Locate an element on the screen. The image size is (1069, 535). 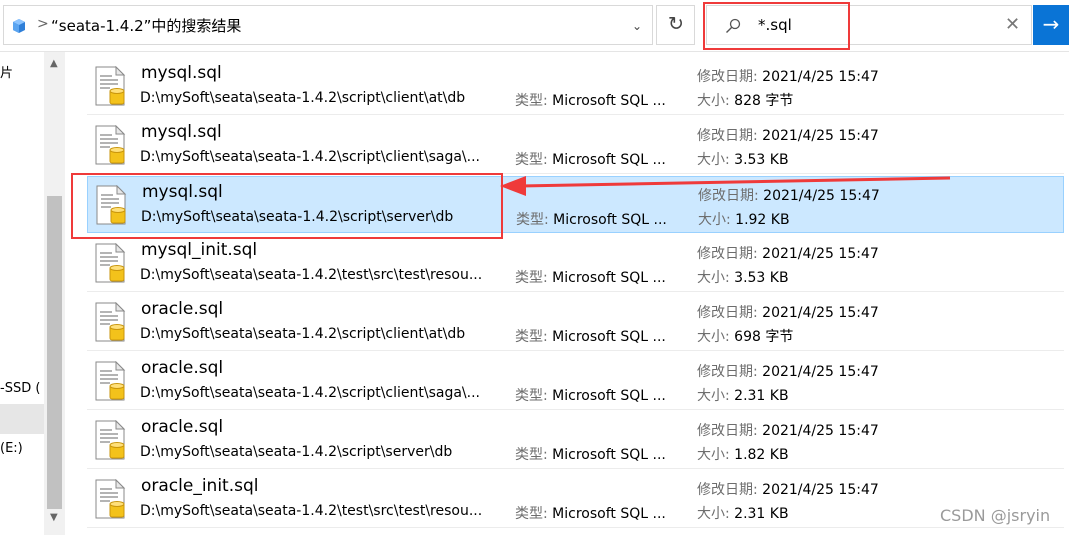
folder-cube-icon is located at coordinates (19, 26).